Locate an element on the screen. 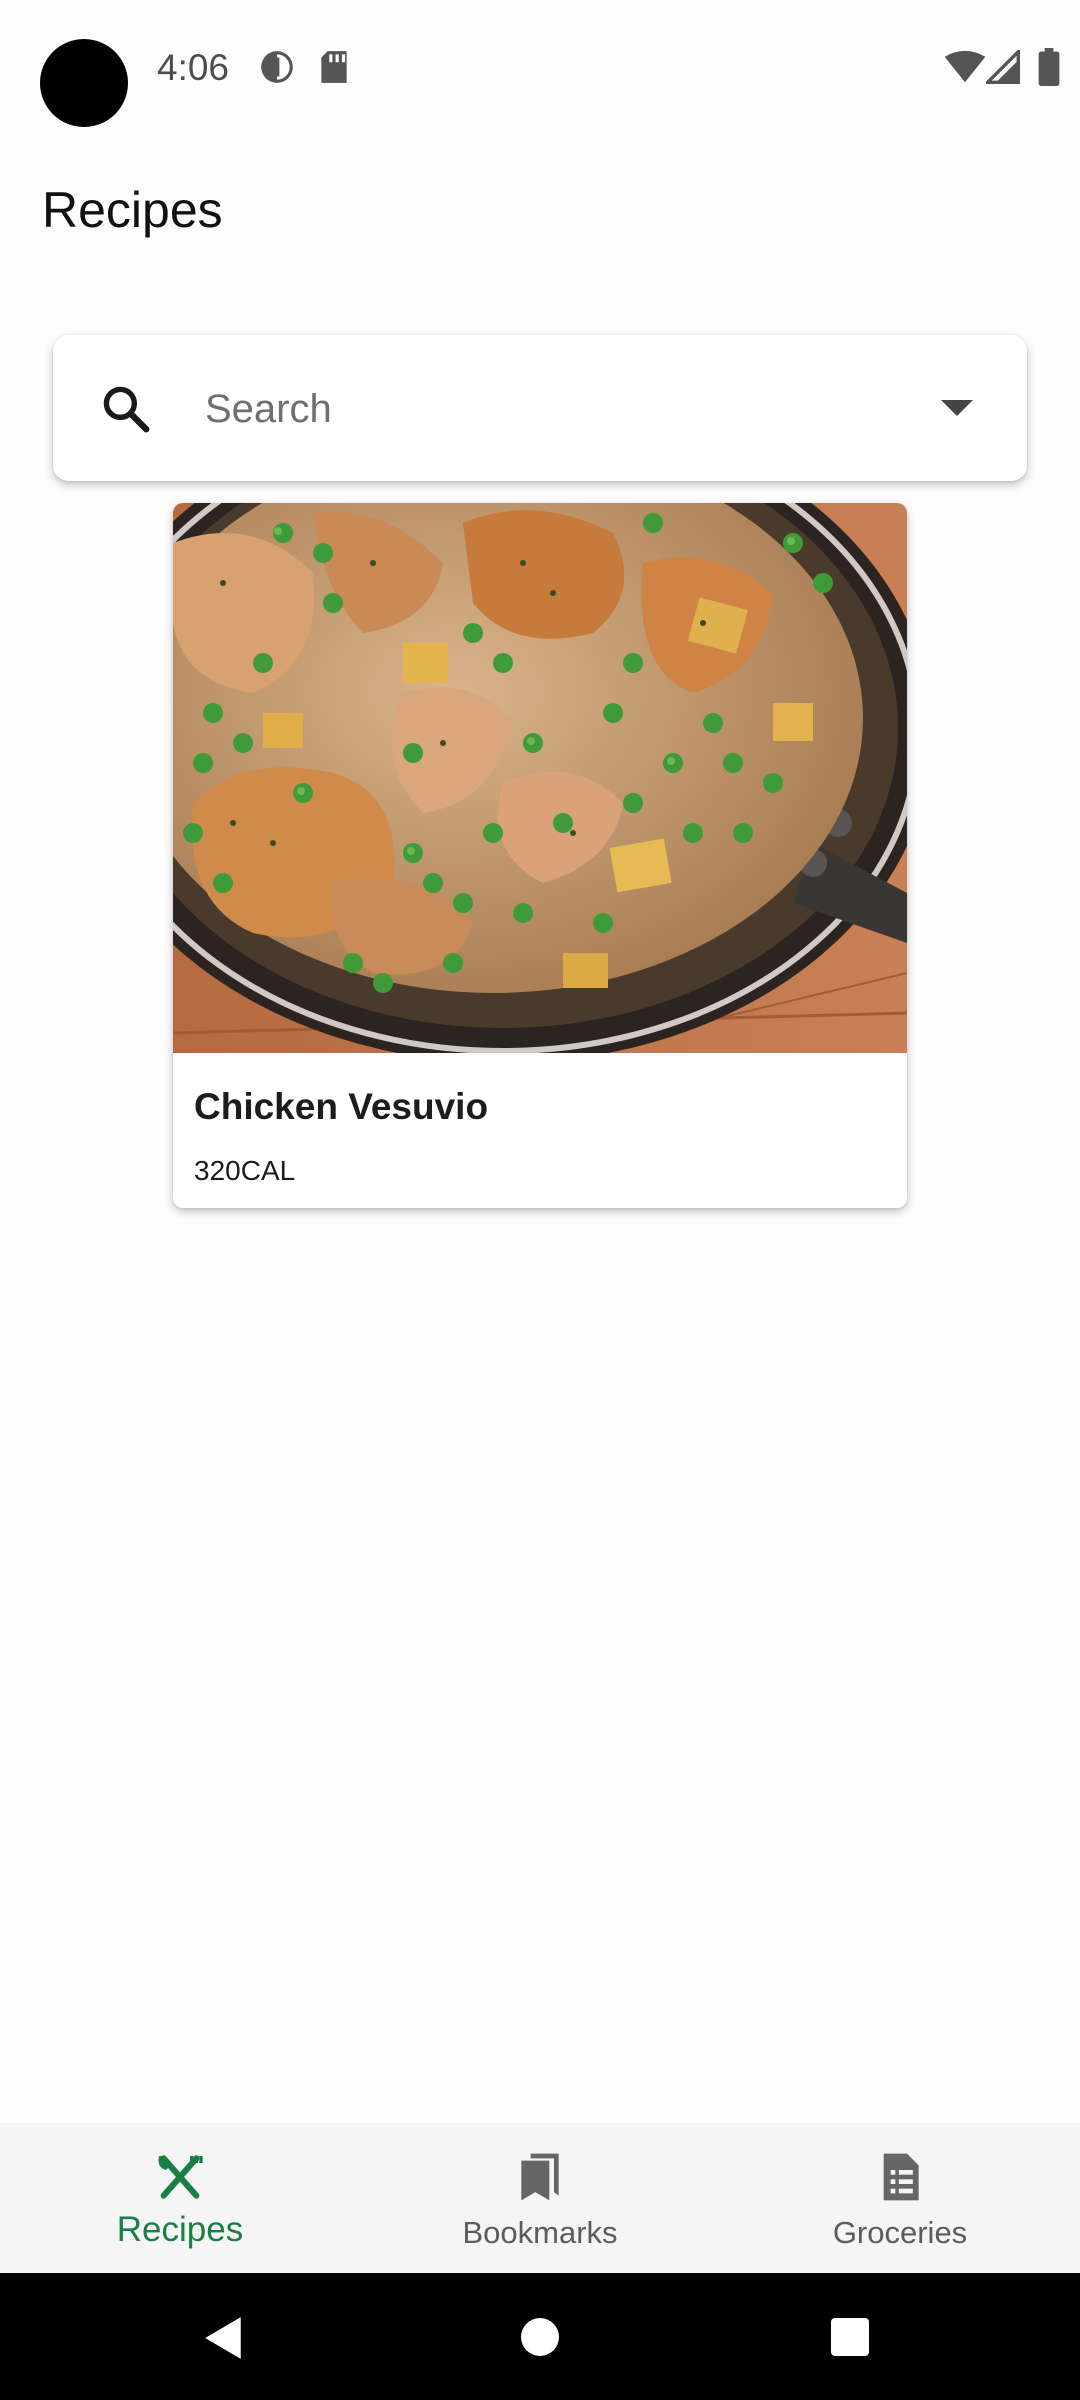  page-title: Recipes is located at coordinates (132, 210).